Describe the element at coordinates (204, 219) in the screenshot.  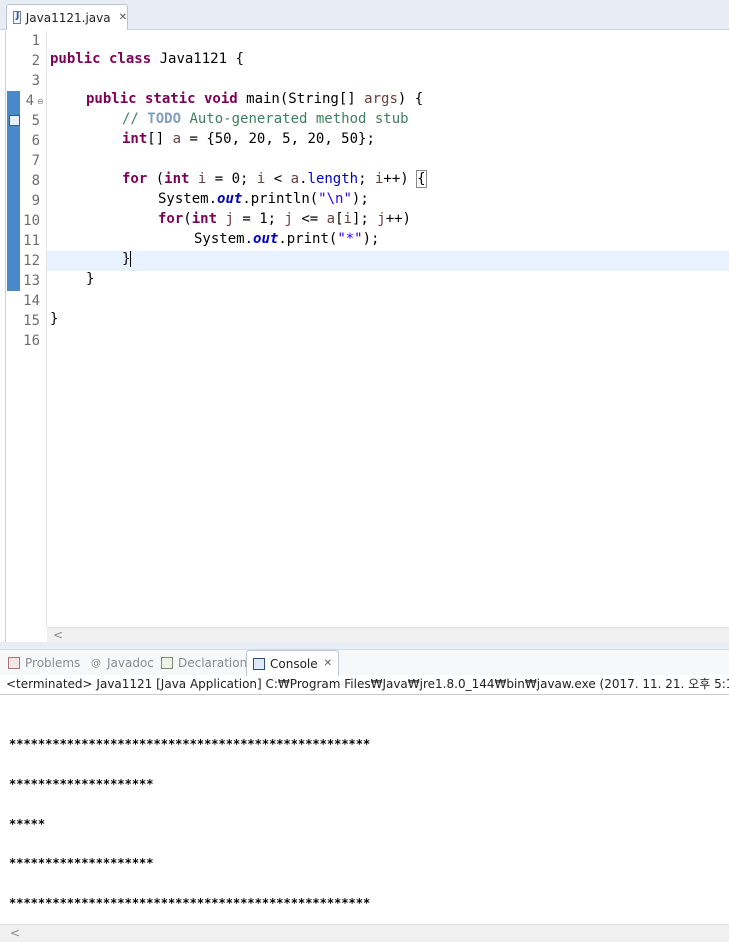
I see `keyword: int` at that location.